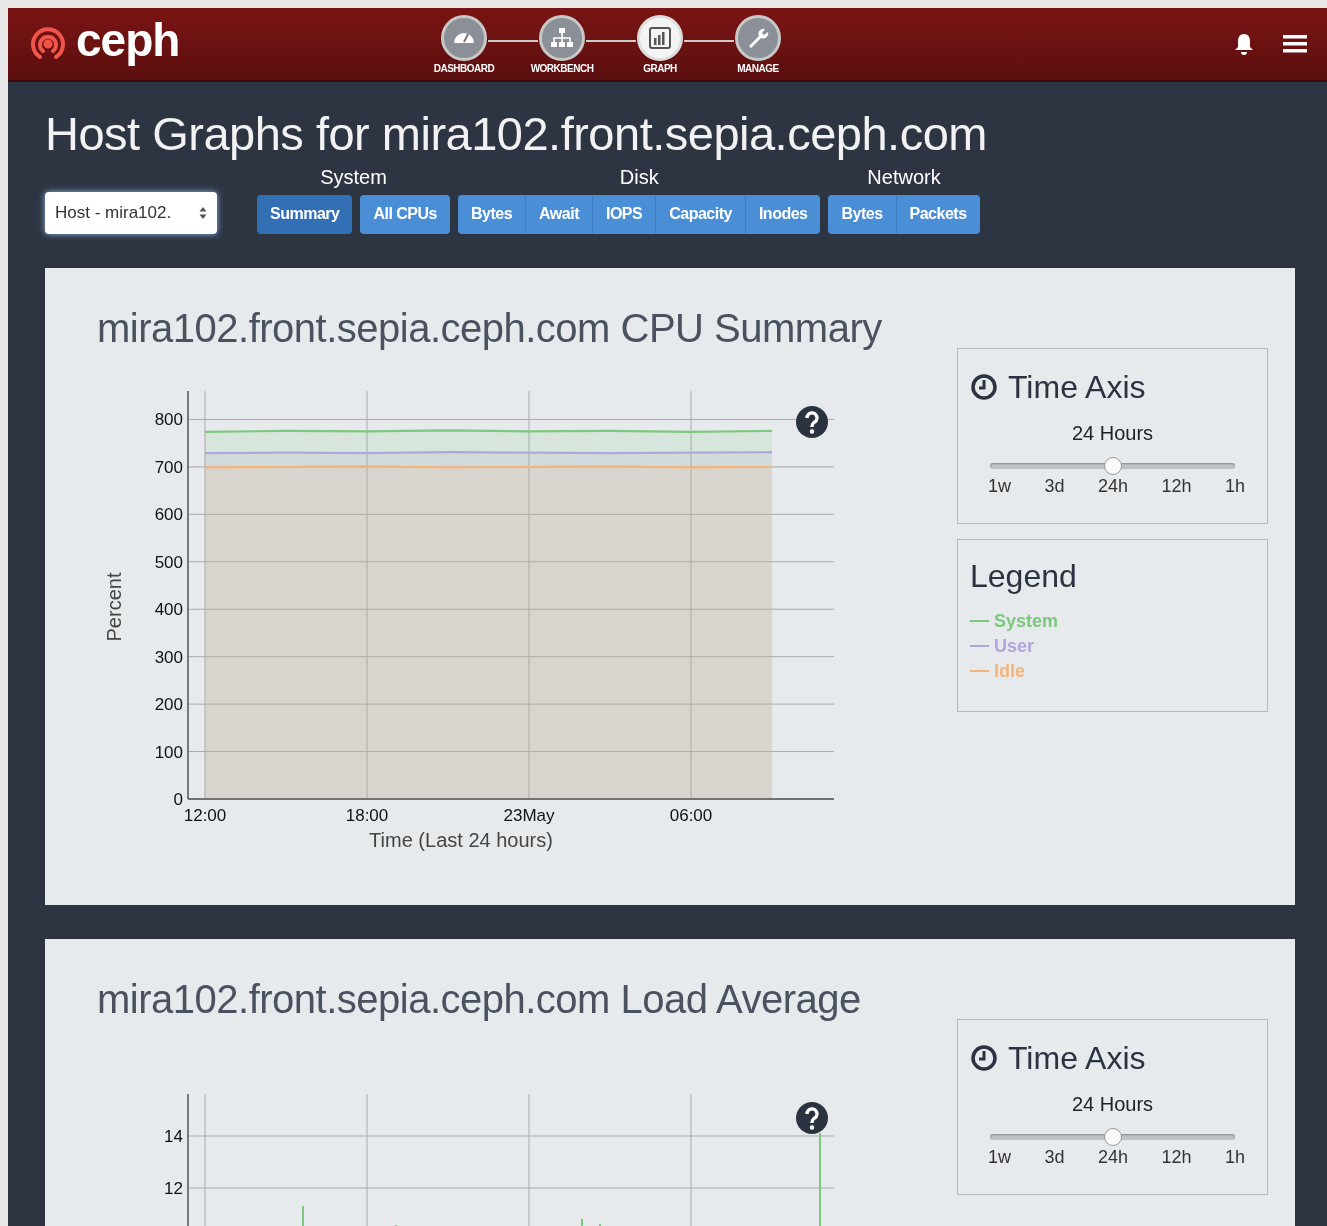 This screenshot has height=1226, width=1327. I want to click on y-tick-label: 100, so click(168, 752).